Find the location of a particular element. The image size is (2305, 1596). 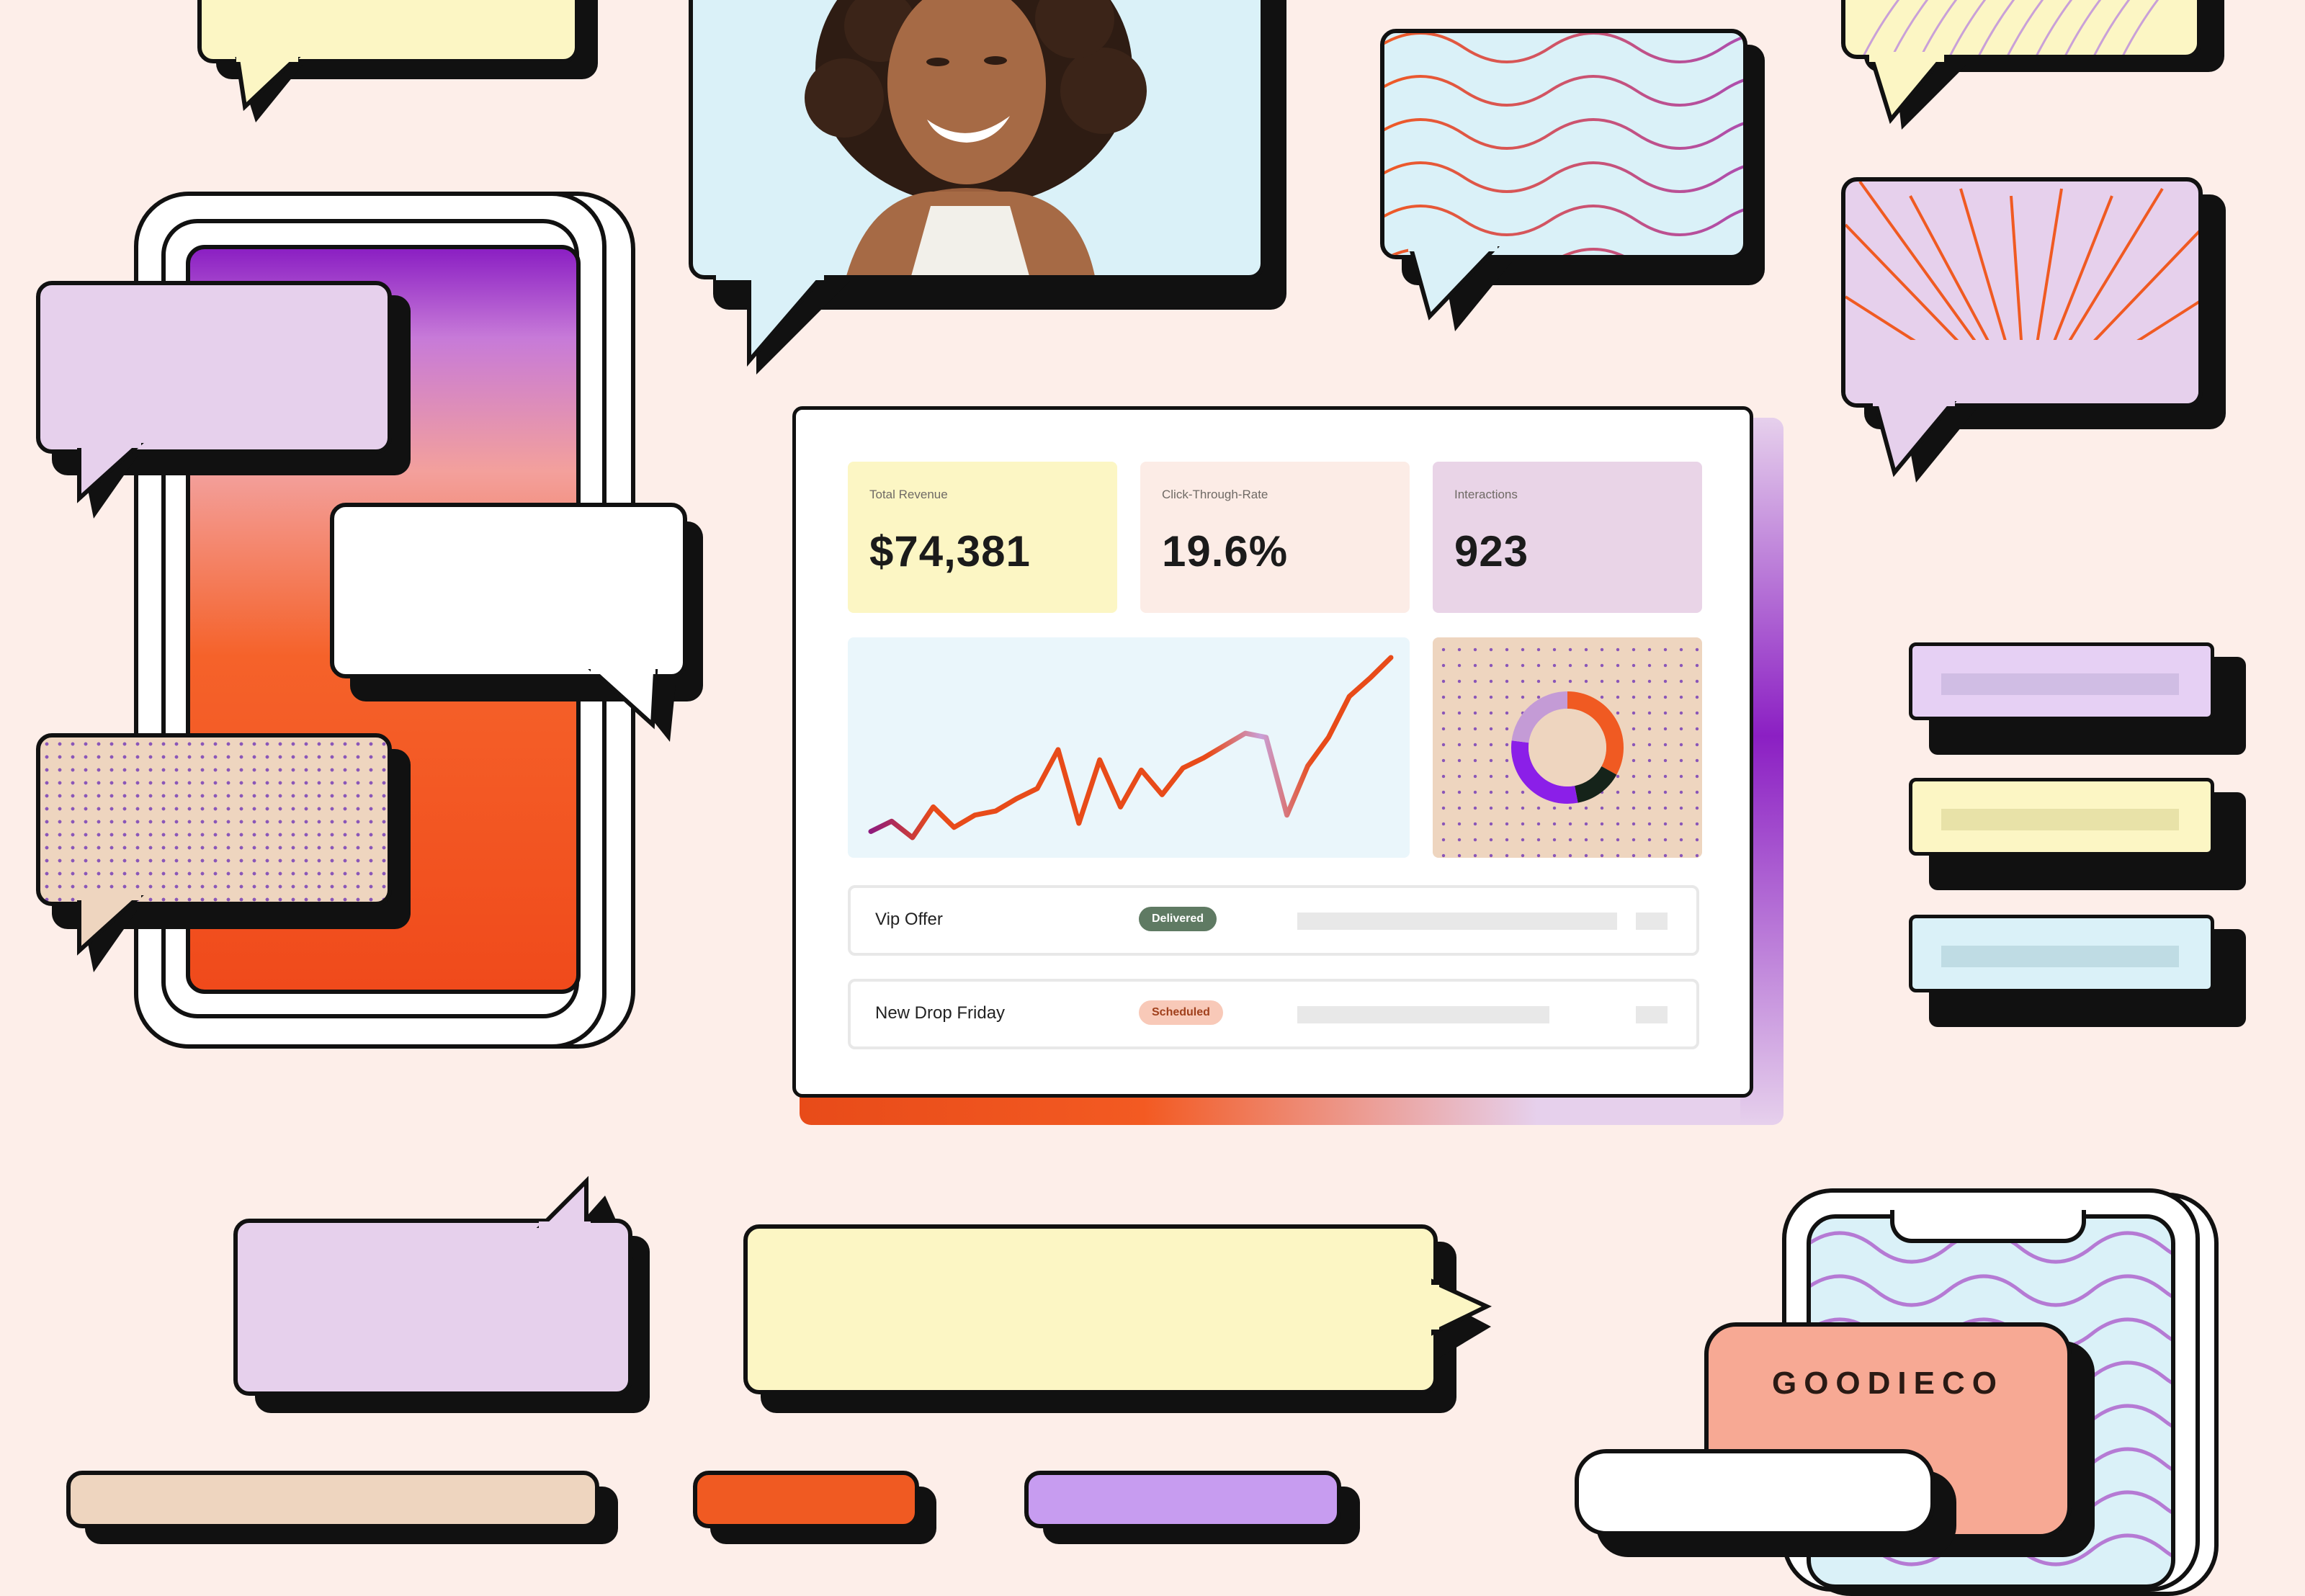

line-chart is located at coordinates (1131, 748).